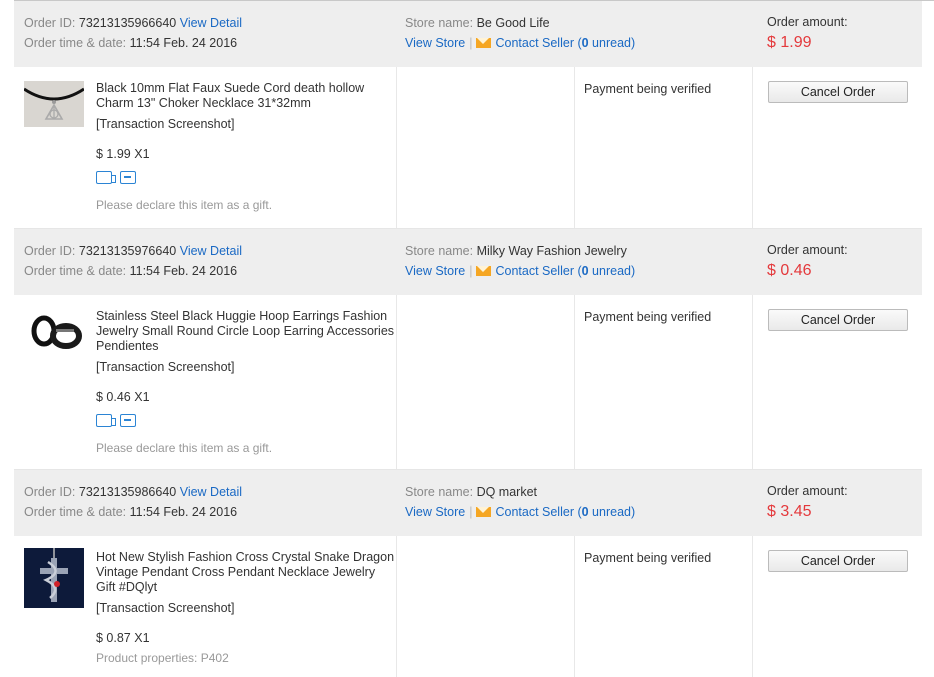 The height and width of the screenshot is (677, 934). What do you see at coordinates (123, 638) in the screenshot?
I see `item-price-quantity: $ 0.87 X1` at bounding box center [123, 638].